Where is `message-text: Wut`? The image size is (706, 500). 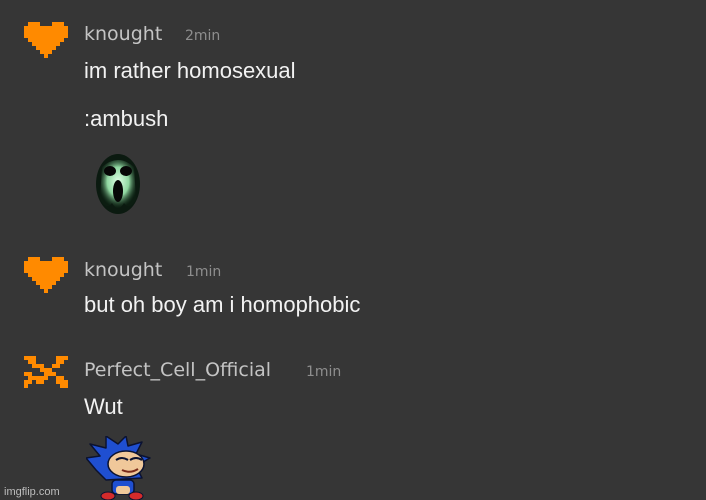 message-text: Wut is located at coordinates (103, 406).